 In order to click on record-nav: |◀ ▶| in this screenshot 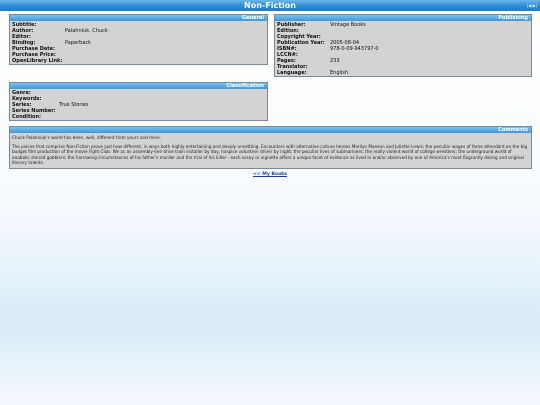, I will do `click(532, 5)`.